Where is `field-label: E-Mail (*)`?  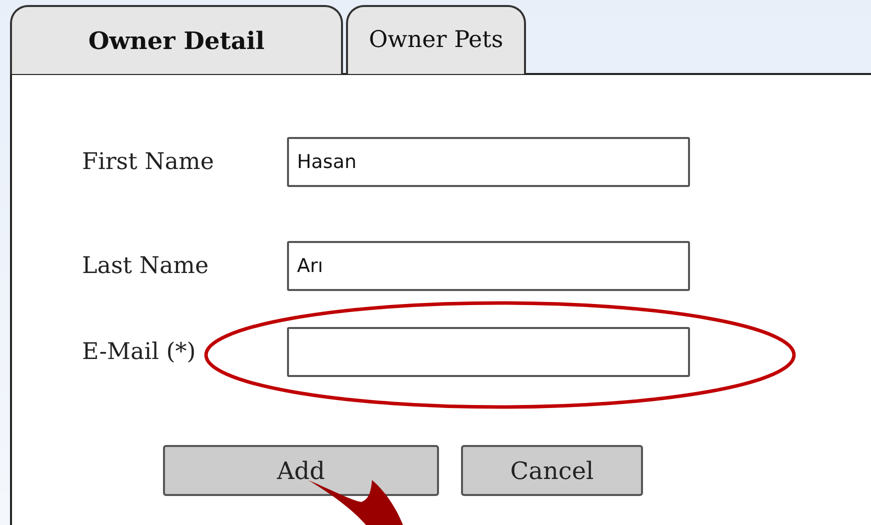 field-label: E-Mail (*) is located at coordinates (139, 352).